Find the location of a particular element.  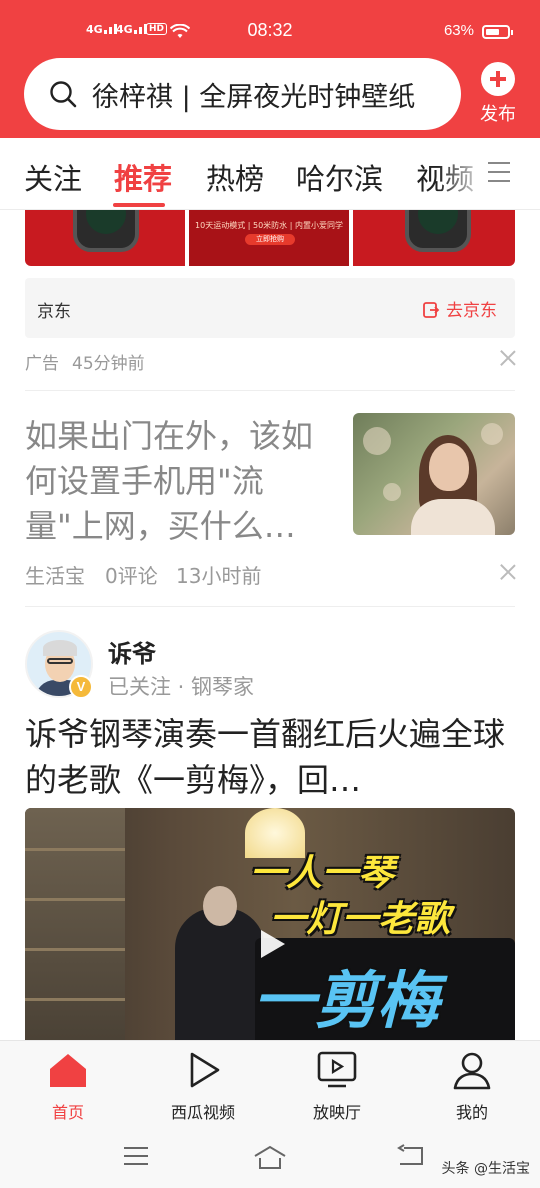

publish-button: 发布 is located at coordinates (498, 93).